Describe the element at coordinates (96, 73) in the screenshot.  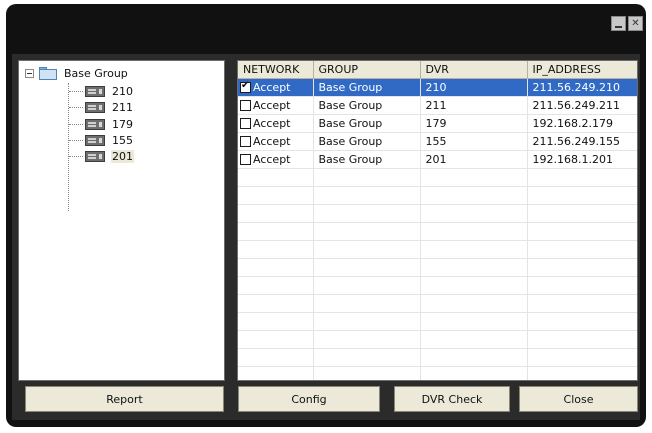
I see `tree-root-label: Base Group` at that location.